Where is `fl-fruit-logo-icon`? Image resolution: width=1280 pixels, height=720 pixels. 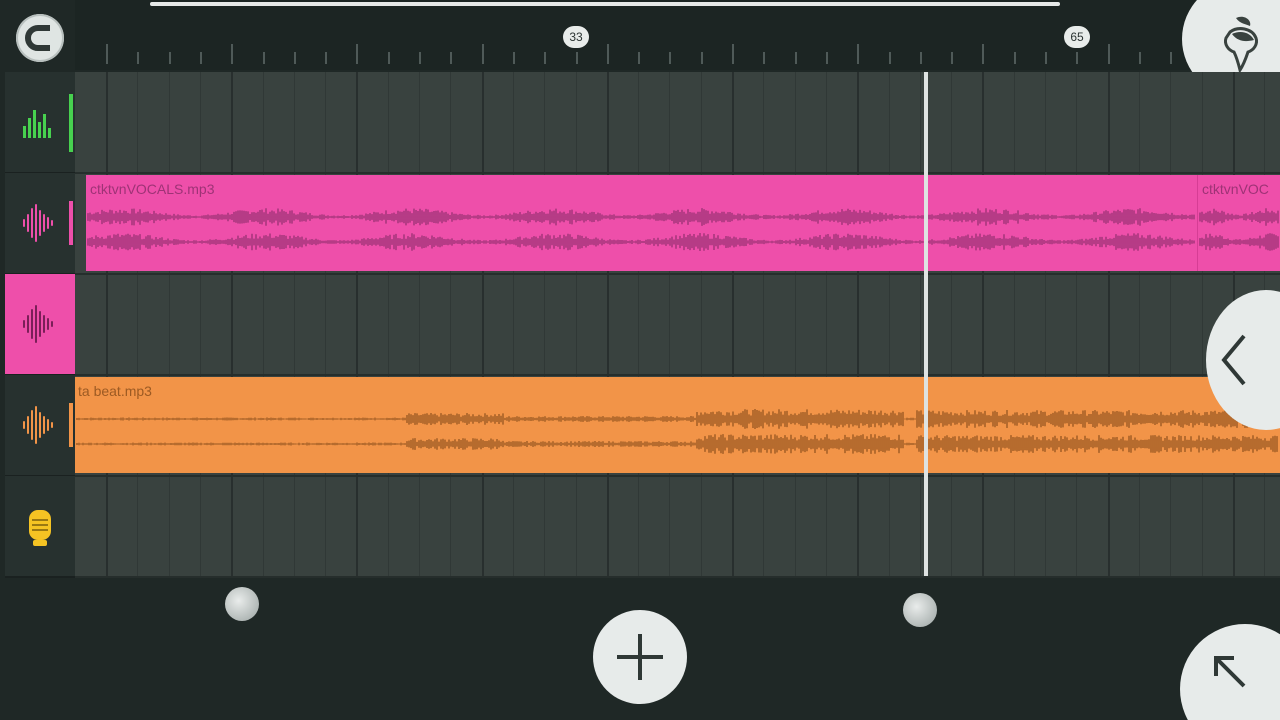 fl-fruit-logo-icon is located at coordinates (1241, 45).